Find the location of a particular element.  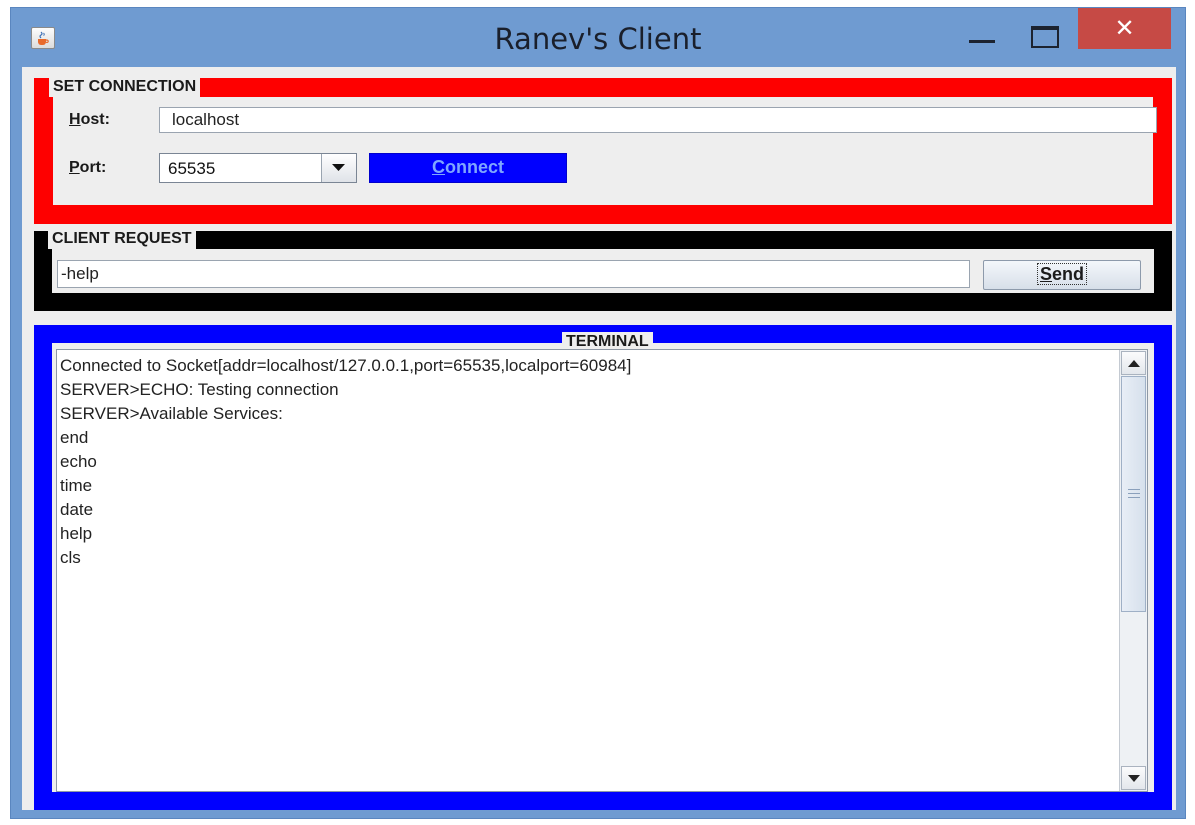

connect-button: Connect is located at coordinates (468, 168).